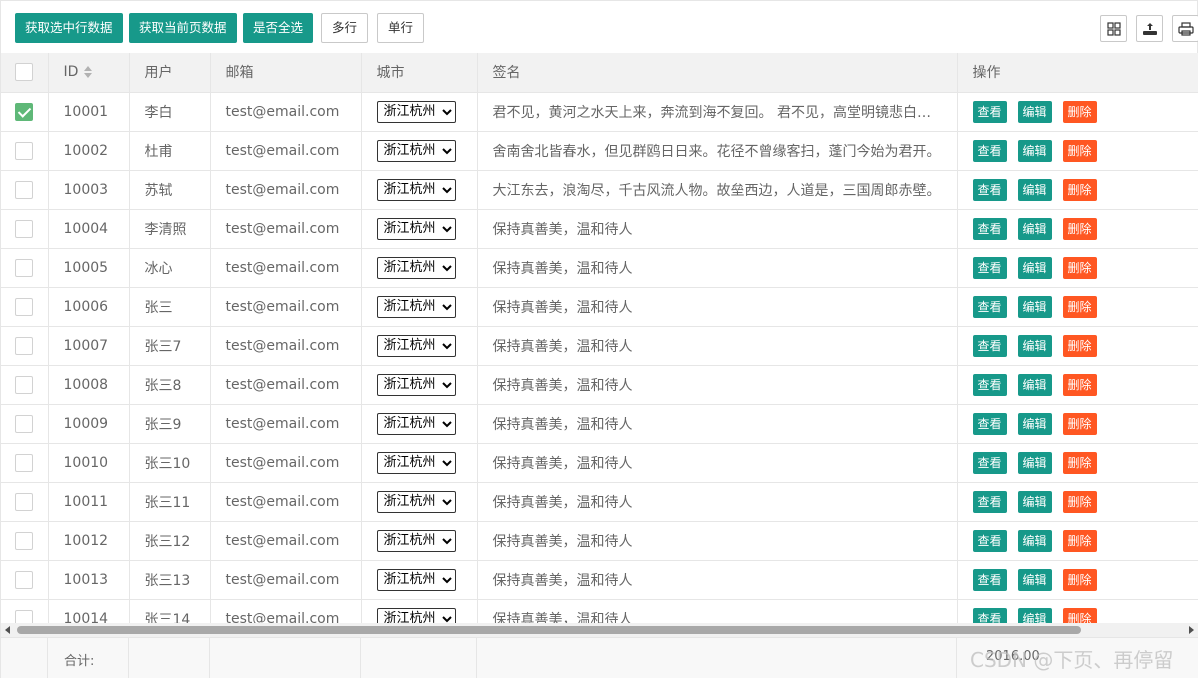 The height and width of the screenshot is (678, 1198). I want to click on watermark: CSDN @下页、再停留, so click(1072, 660).